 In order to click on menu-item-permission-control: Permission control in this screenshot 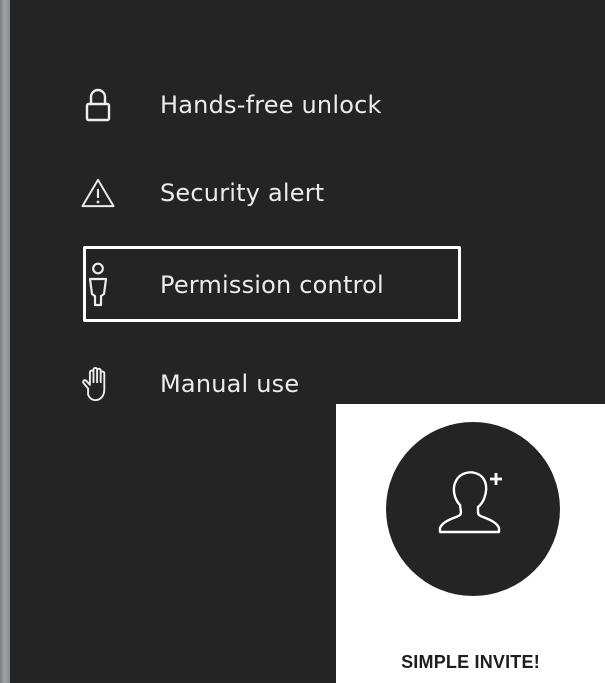, I will do `click(232, 285)`.